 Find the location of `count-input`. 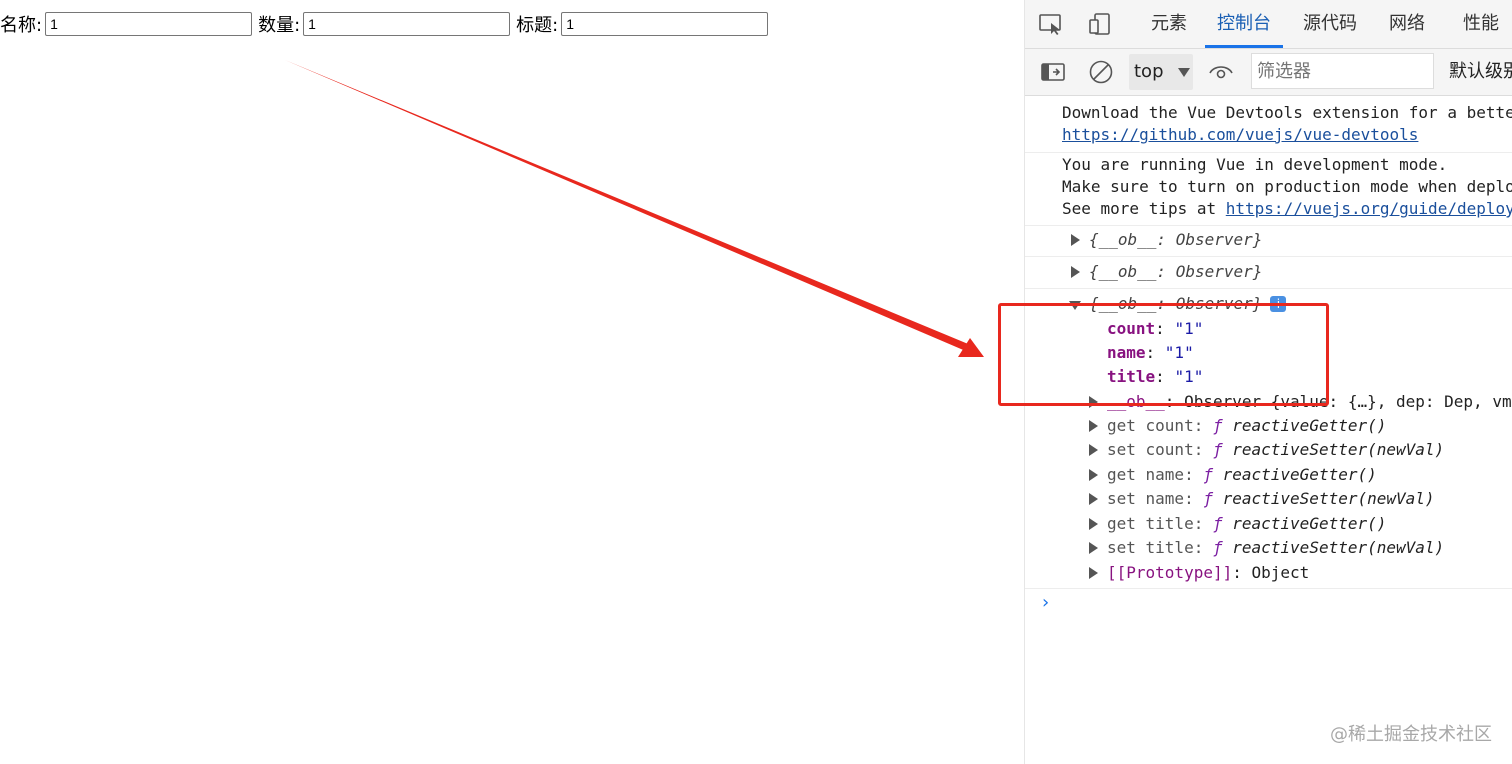

count-input is located at coordinates (407, 24).